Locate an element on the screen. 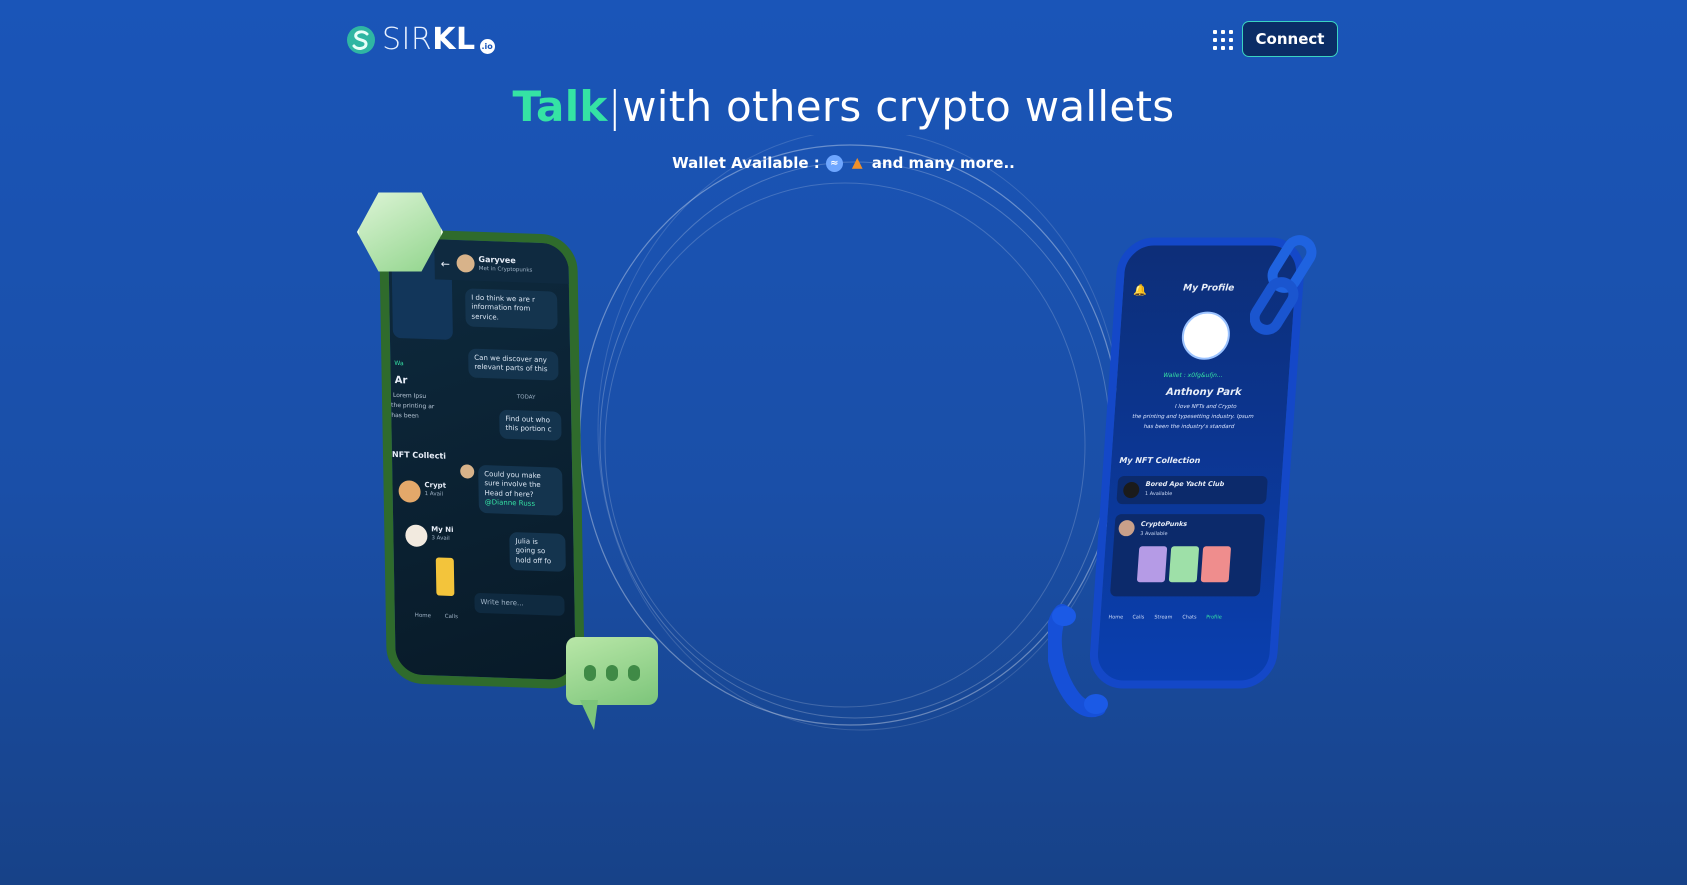 The image size is (1687, 885). collection-item-name: My Ni is located at coordinates (442, 530).